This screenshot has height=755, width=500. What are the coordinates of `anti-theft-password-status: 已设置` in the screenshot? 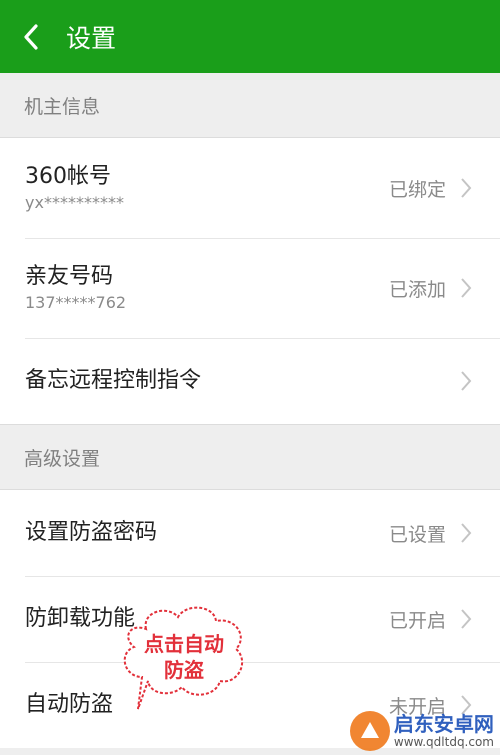 It's located at (417, 534).